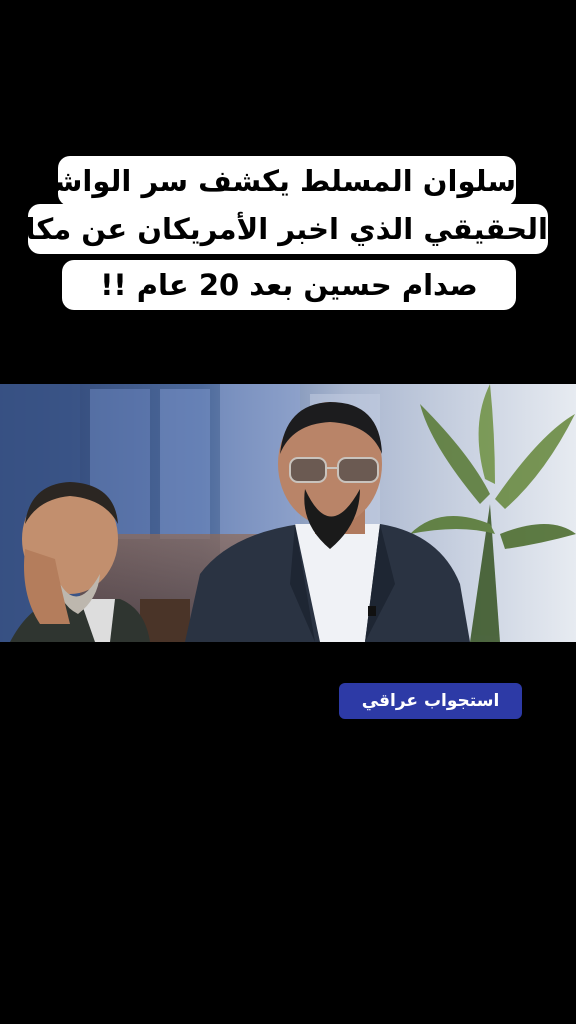  Describe the element at coordinates (274, 229) in the screenshot. I see `title-line-2: الحقيقي الذي اخبر الأمريكان عن مكان` at that location.